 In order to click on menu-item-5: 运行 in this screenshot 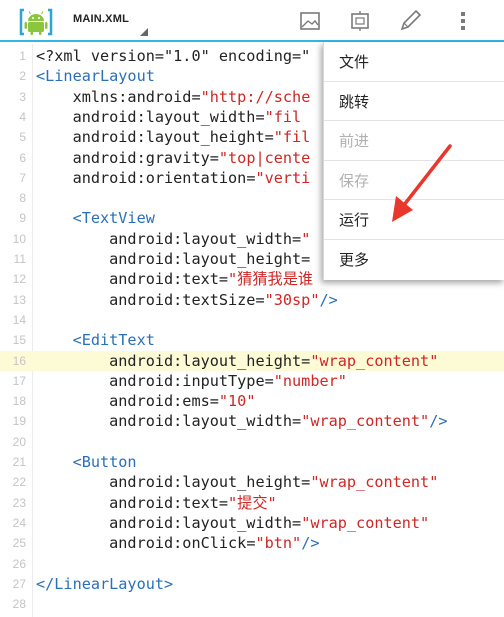, I will do `click(414, 220)`.